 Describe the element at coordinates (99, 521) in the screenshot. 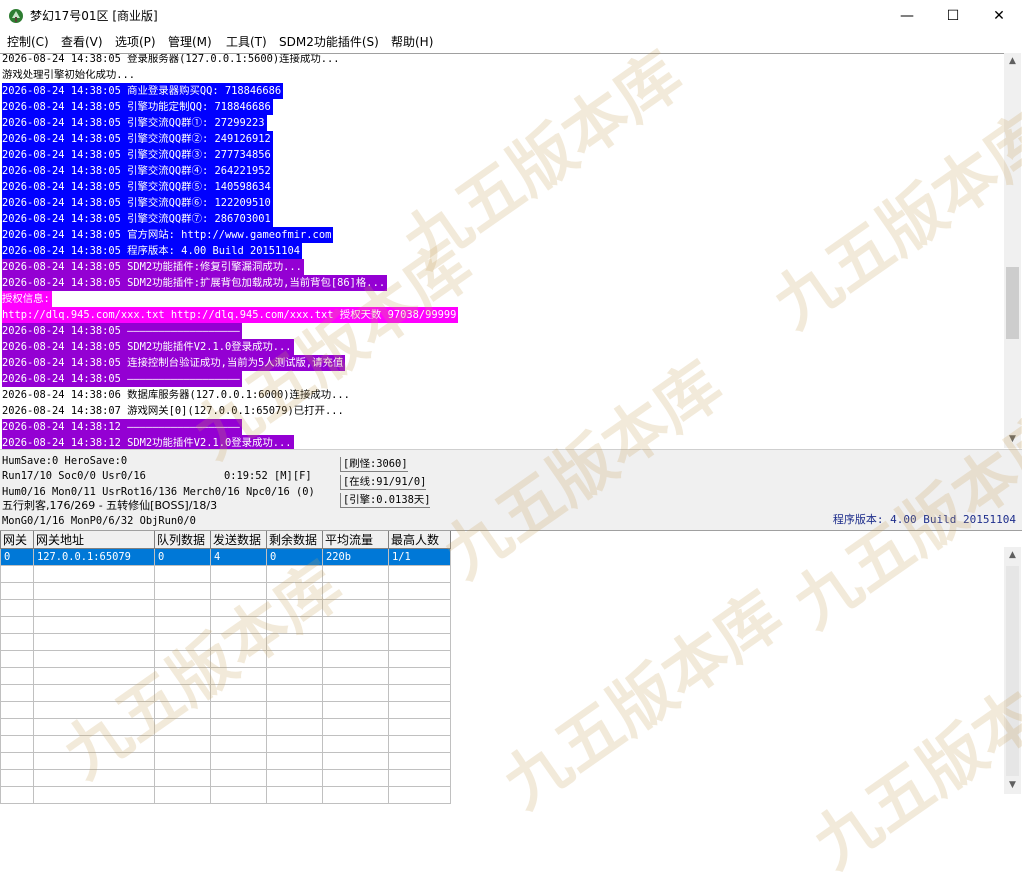

I see `status-monsters: MonG0/1/16 MonP0/6/32 ObjRun0/0` at that location.